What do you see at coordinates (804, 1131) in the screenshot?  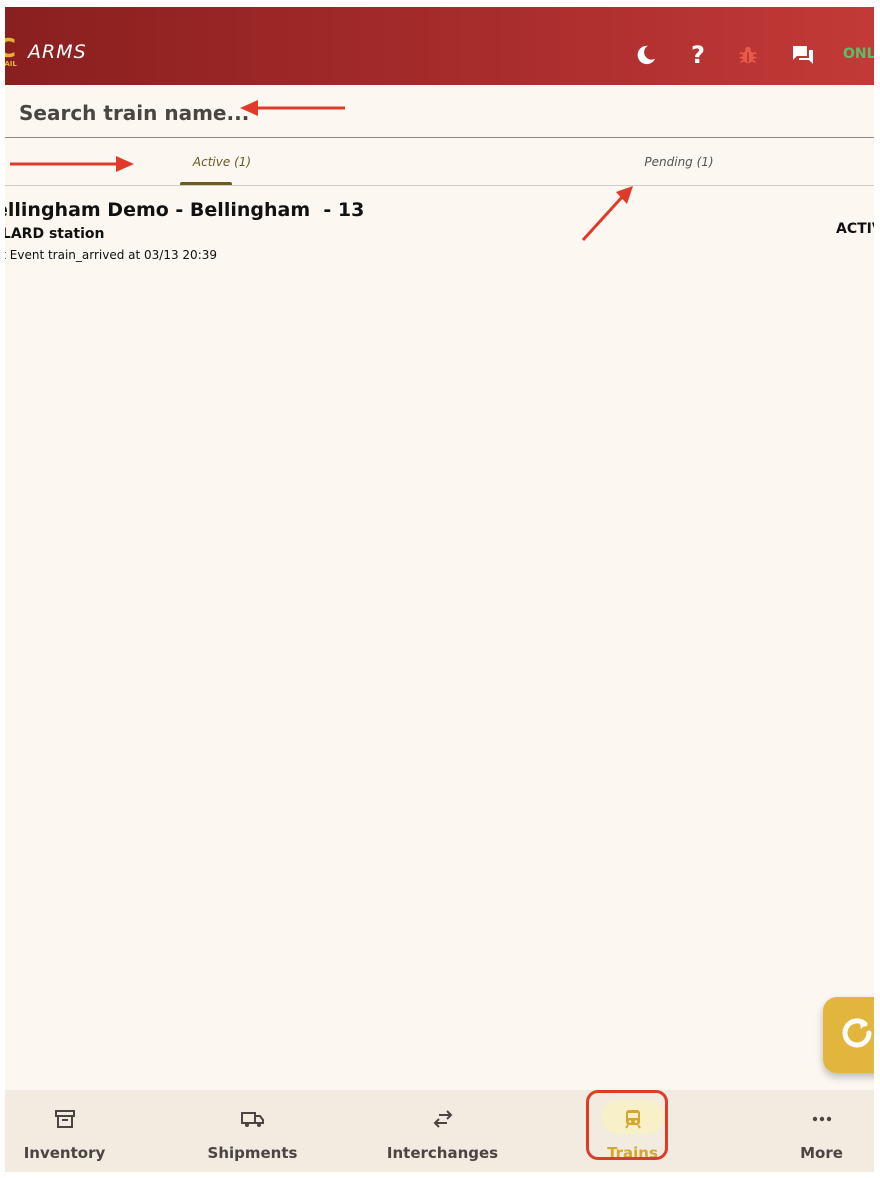 I see `nav-item-more: More` at bounding box center [804, 1131].